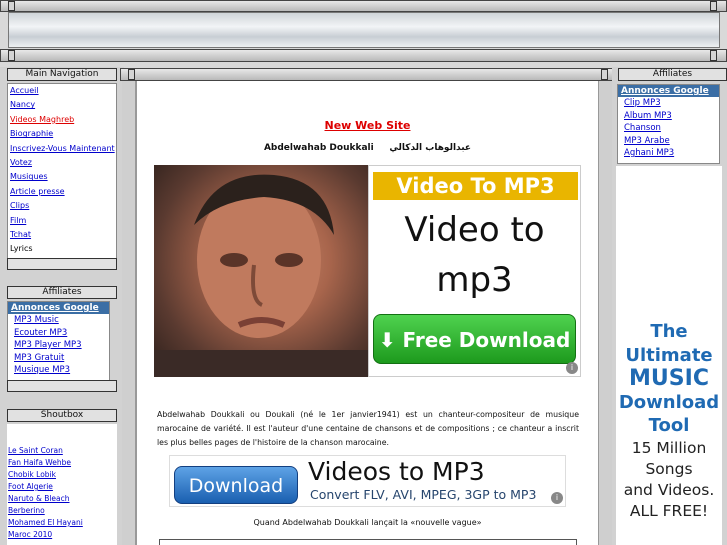 The image size is (727, 545). What do you see at coordinates (318, 148) in the screenshot?
I see `artist-name-latin: Abdelwahab Doukkali` at bounding box center [318, 148].